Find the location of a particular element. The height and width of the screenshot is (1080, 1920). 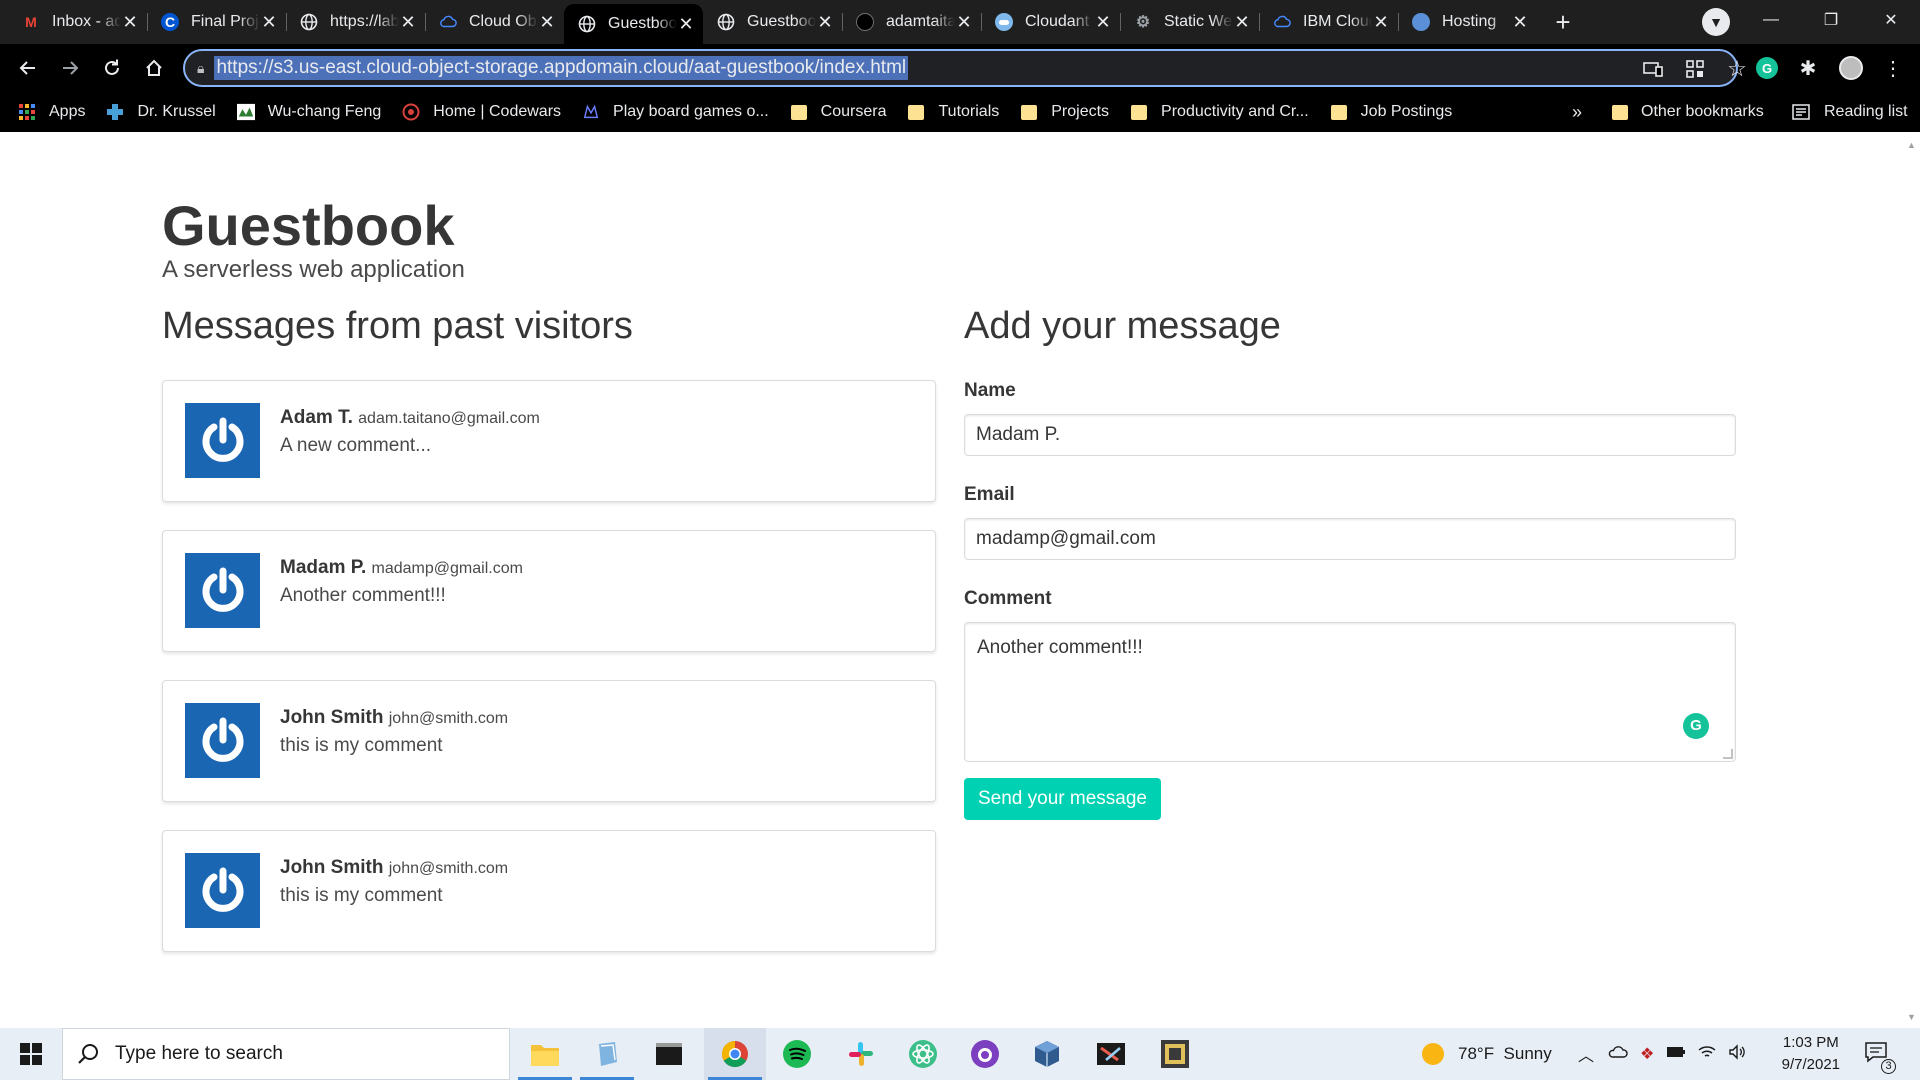

spotify-app is located at coordinates (797, 1054).